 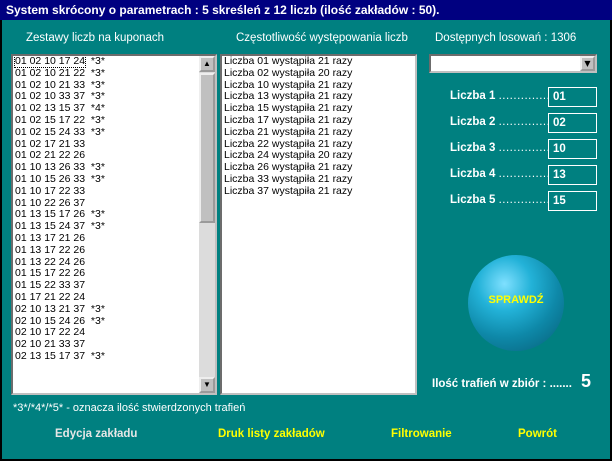 What do you see at coordinates (572, 149) in the screenshot?
I see `number-field-3: 10` at bounding box center [572, 149].